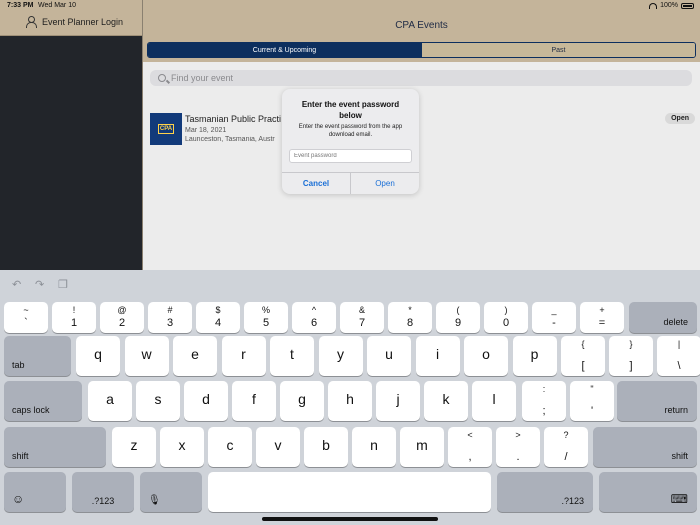  I want to click on key-sym-0: {[, so click(583, 356).